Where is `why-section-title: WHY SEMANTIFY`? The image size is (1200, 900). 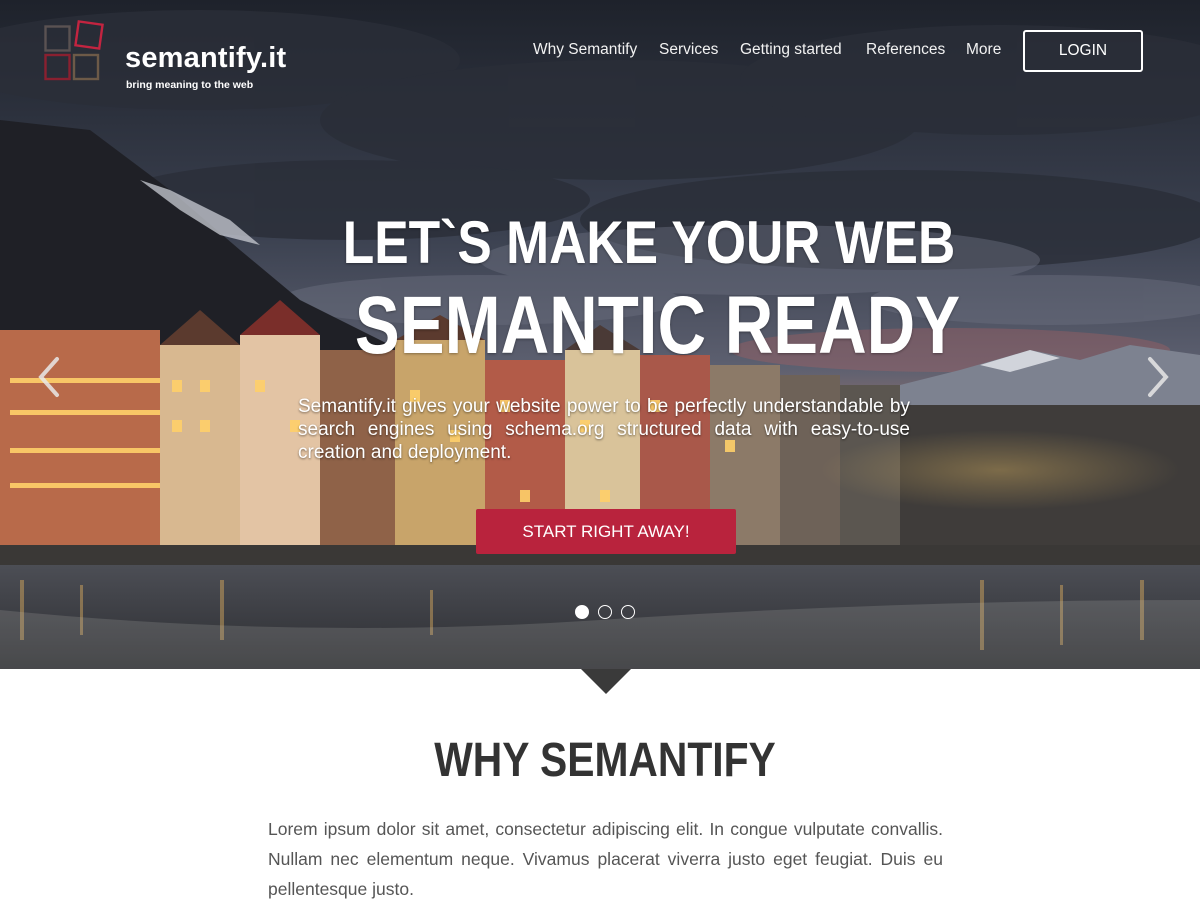
why-section-title: WHY SEMANTIFY is located at coordinates (605, 760).